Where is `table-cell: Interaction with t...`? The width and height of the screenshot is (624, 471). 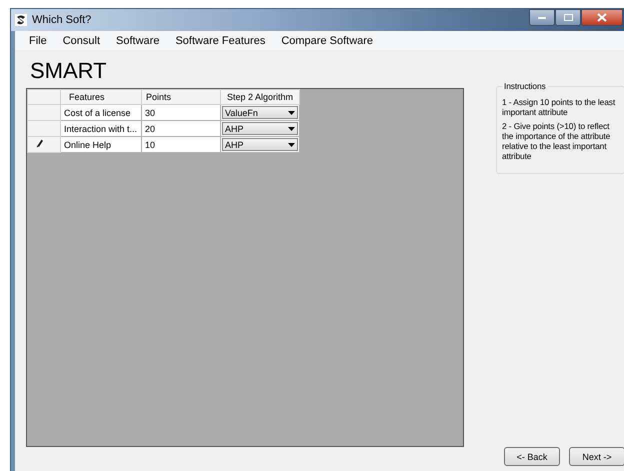
table-cell: Interaction with t... is located at coordinates (101, 128).